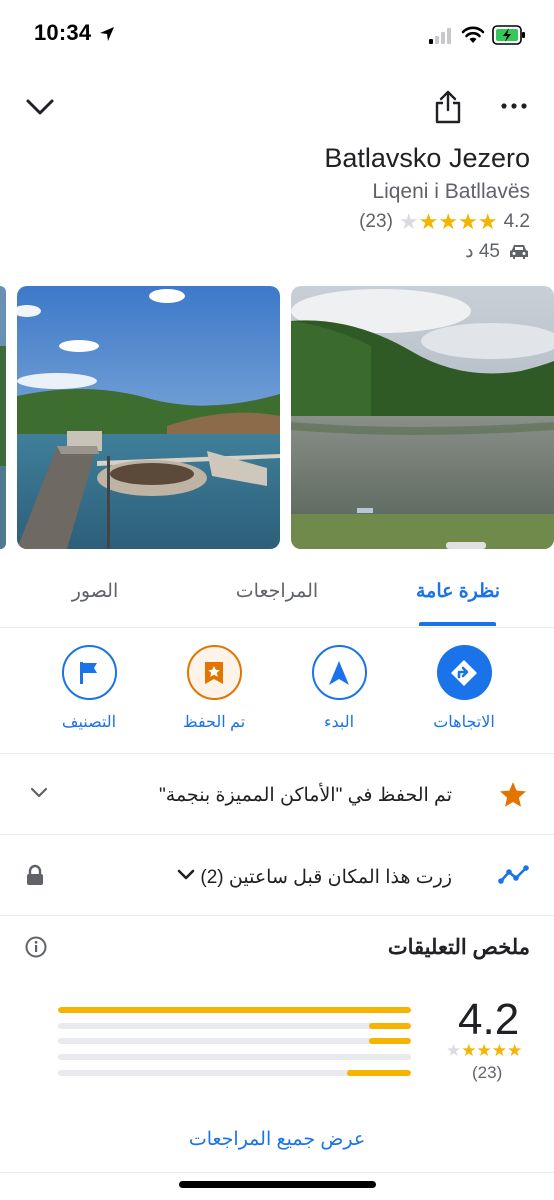 The width and height of the screenshot is (554, 1200). Describe the element at coordinates (35, 874) in the screenshot. I see `lock-icon` at that location.